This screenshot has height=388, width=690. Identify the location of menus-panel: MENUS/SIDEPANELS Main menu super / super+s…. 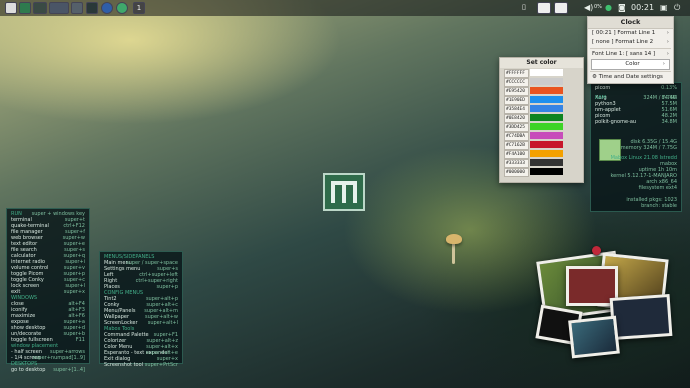
(141, 309).